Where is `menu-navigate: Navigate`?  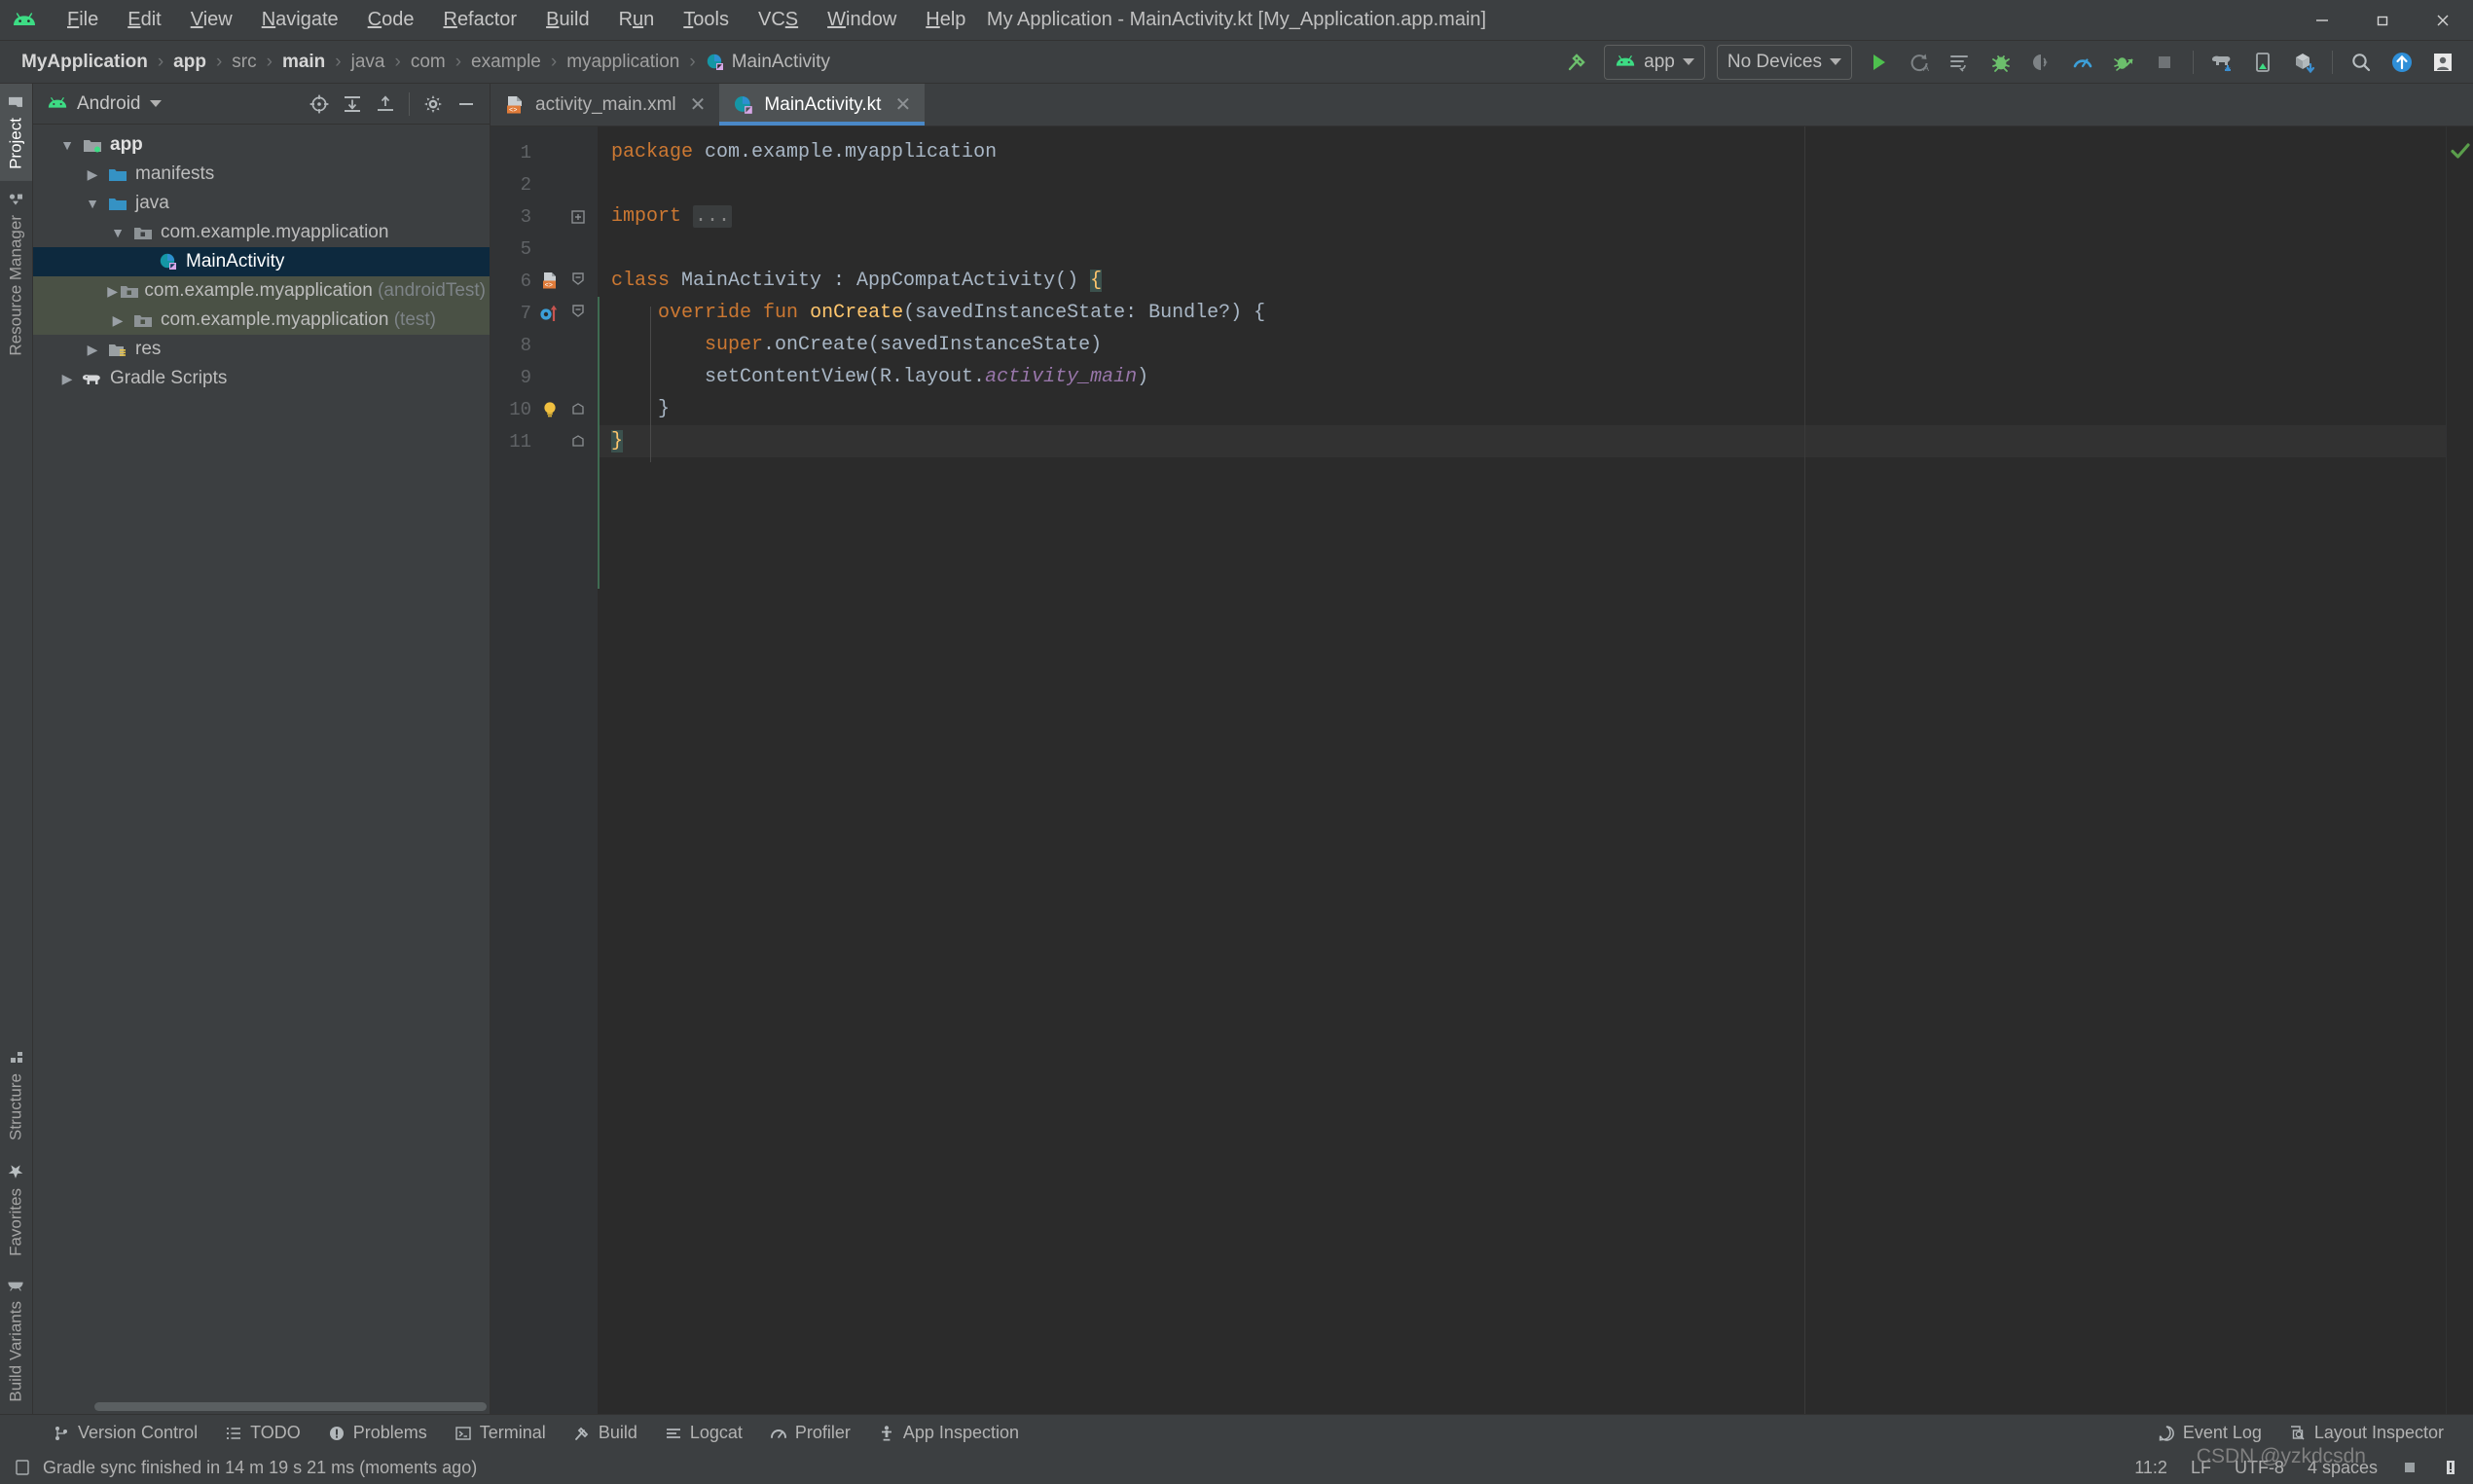 menu-navigate: Navigate is located at coordinates (300, 20).